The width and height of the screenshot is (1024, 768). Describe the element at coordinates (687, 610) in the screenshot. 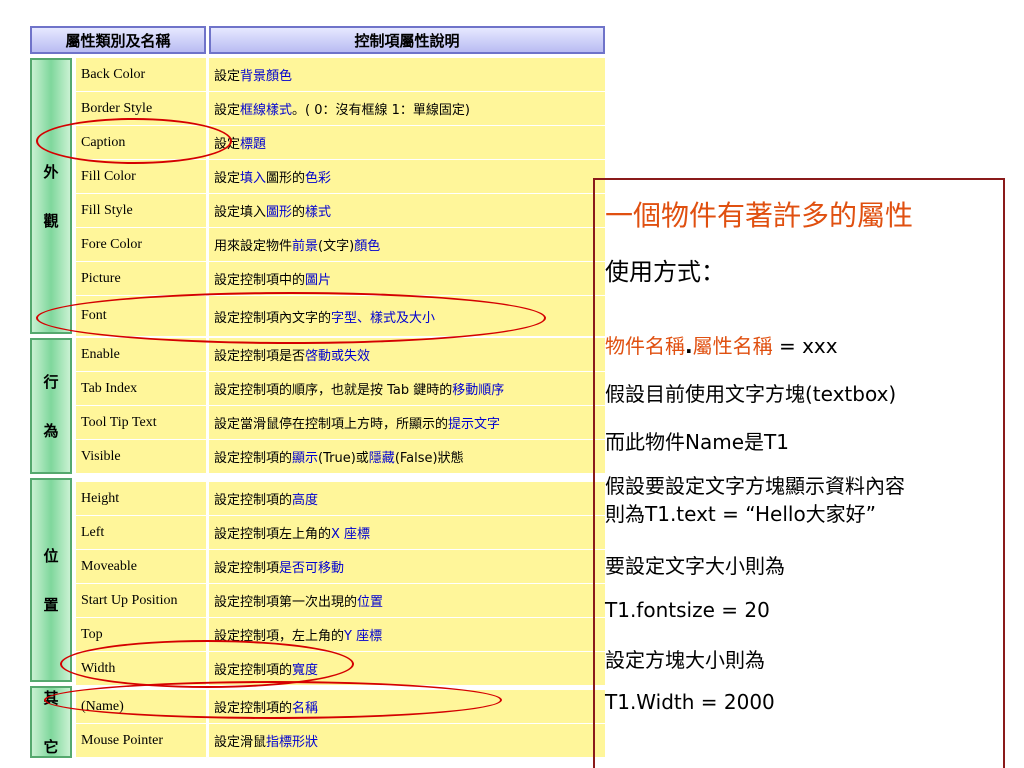

I see `panel-line-5: T1.fontsize = 20` at that location.